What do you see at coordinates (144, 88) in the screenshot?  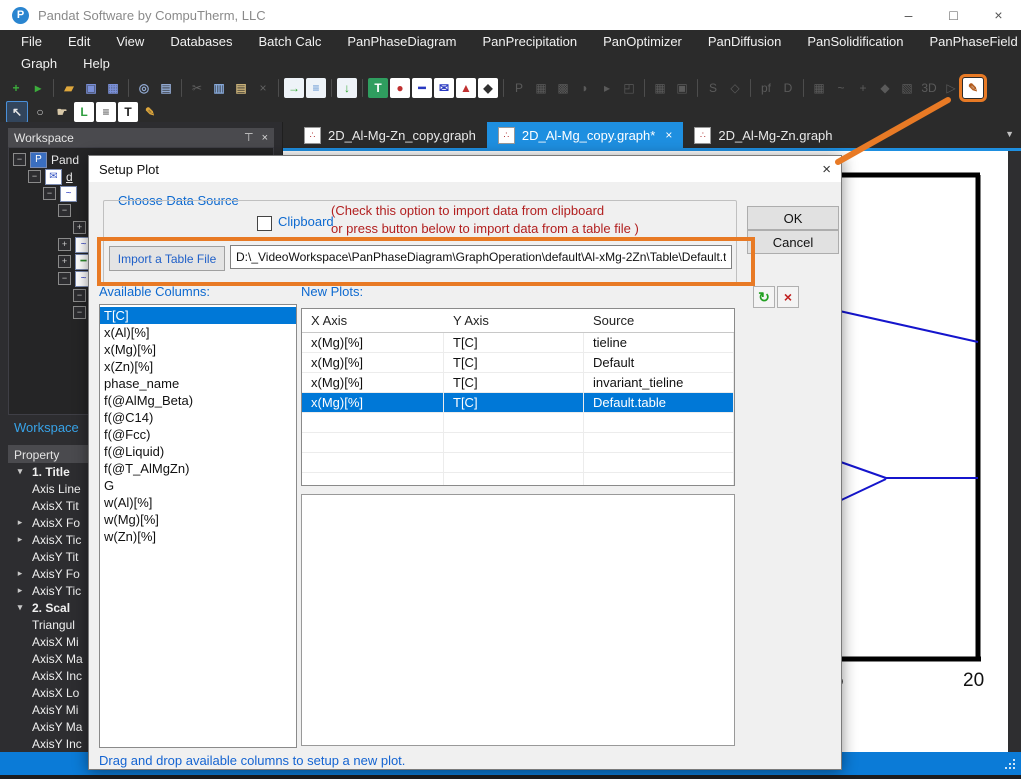 I see `print-preview-icon: ◎` at bounding box center [144, 88].